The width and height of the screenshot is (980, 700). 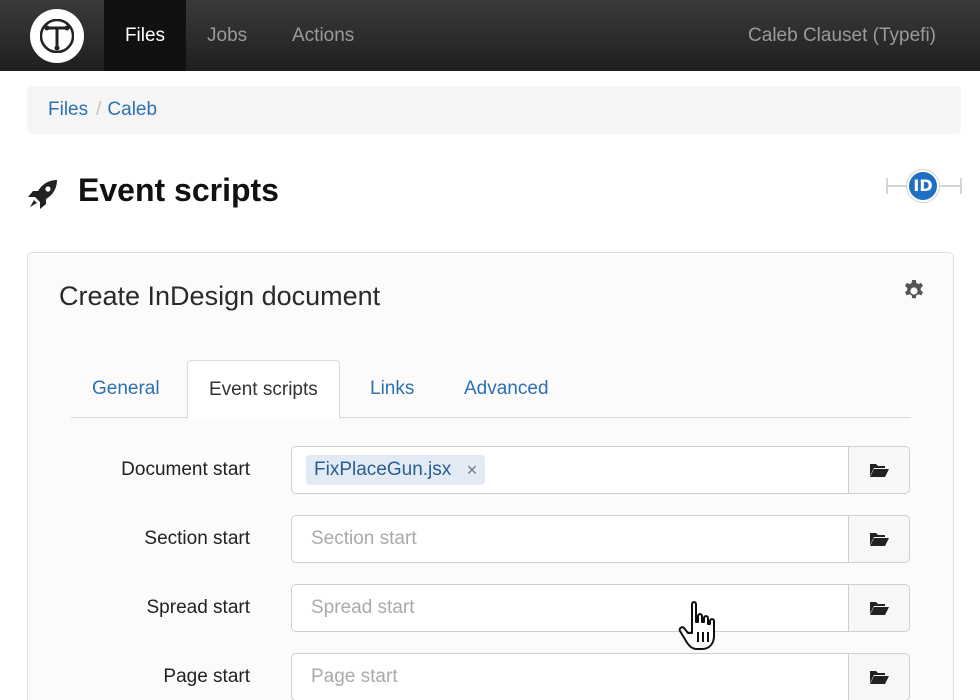 I want to click on tab-general: General, so click(x=126, y=389).